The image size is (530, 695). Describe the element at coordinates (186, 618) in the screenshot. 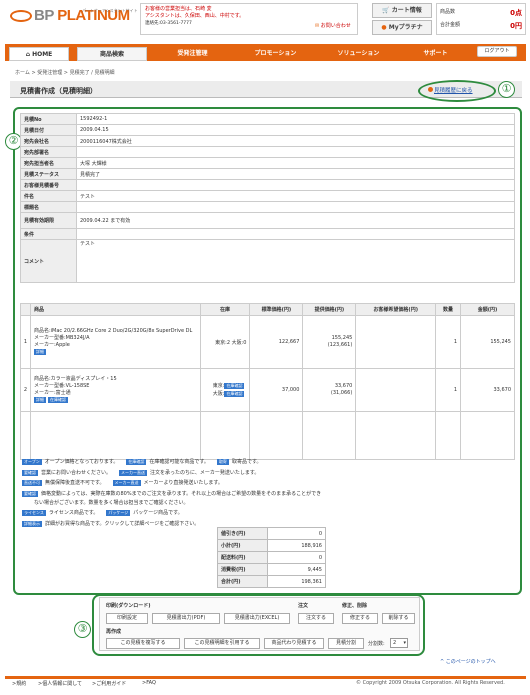

I see `print-pdf-button: 見積書出力(PDF)` at that location.